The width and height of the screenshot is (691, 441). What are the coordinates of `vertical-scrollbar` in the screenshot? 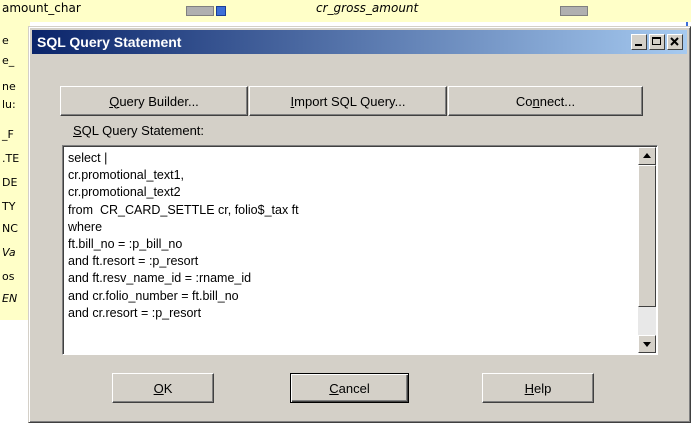 It's located at (647, 250).